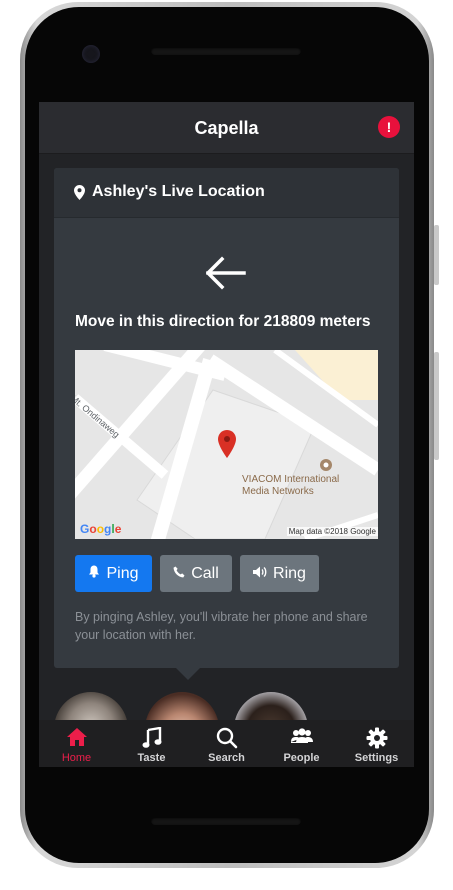 The height and width of the screenshot is (890, 453). Describe the element at coordinates (291, 485) in the screenshot. I see `map-poi-label: VIACOM International Media Networks` at that location.